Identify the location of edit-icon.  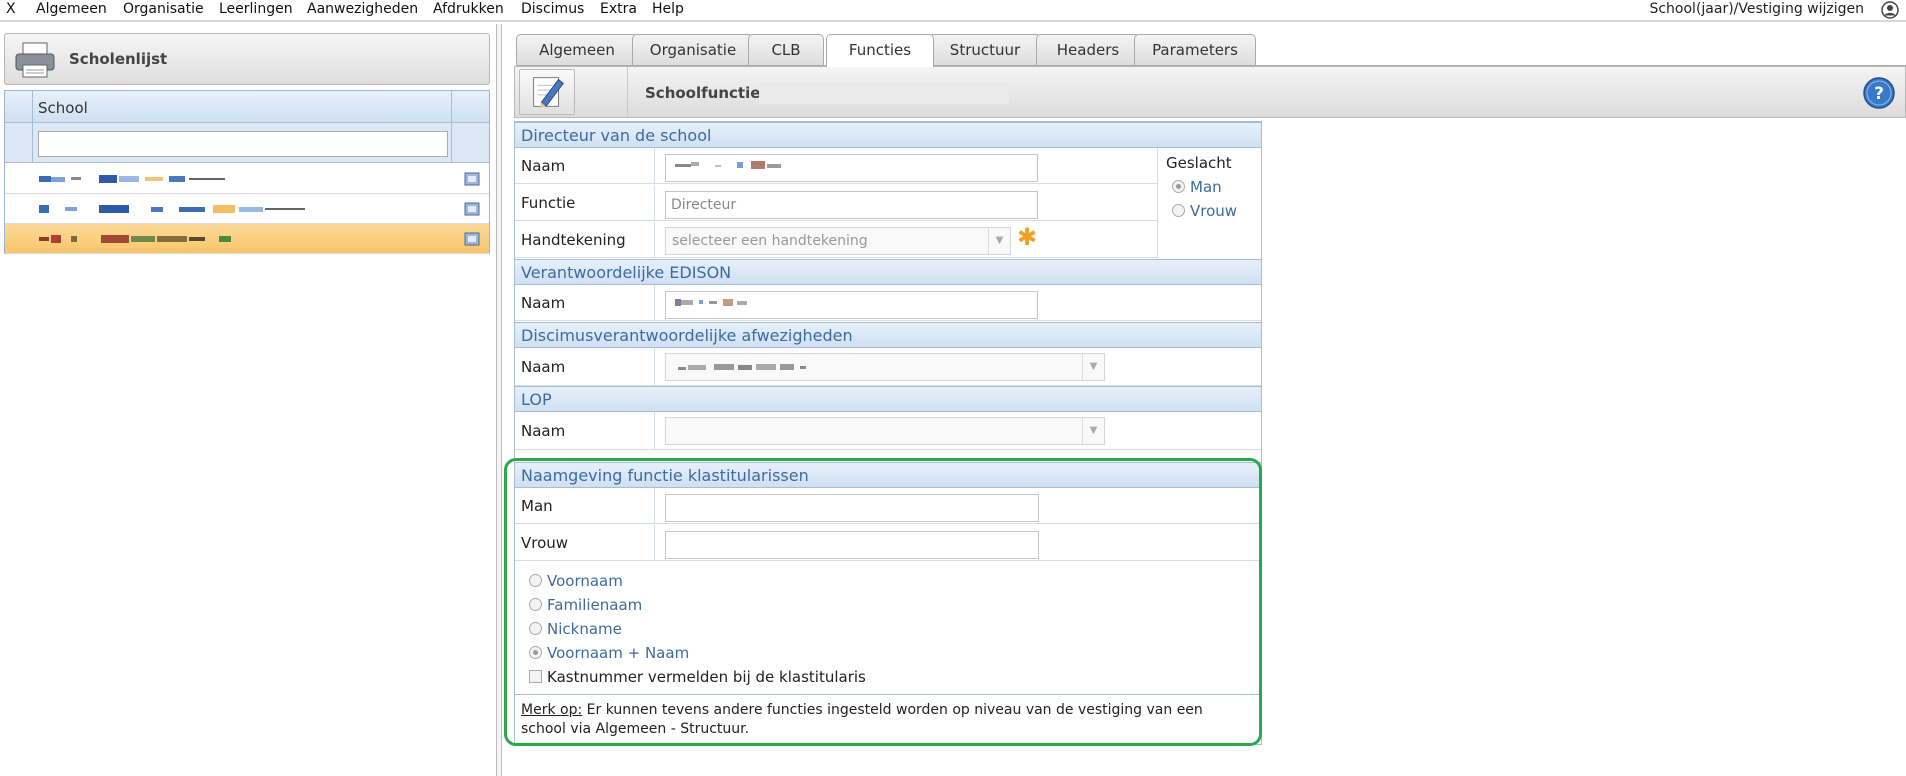
(548, 93).